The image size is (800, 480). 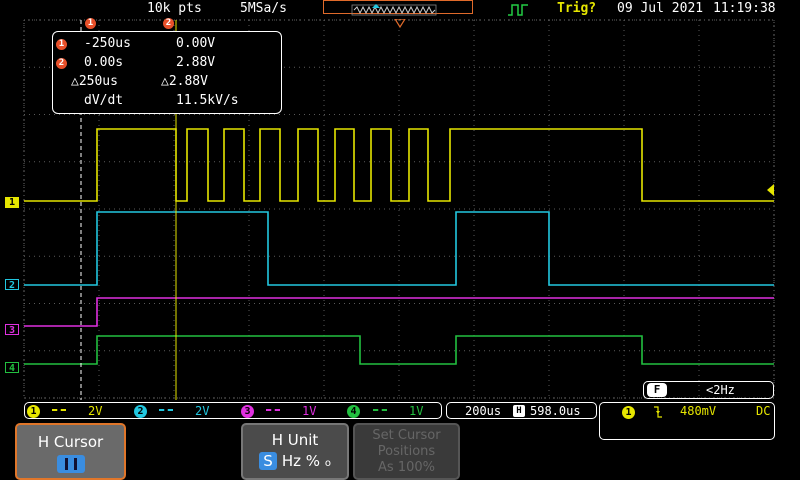 I want to click on h-unit-label: H Unit, so click(x=295, y=440).